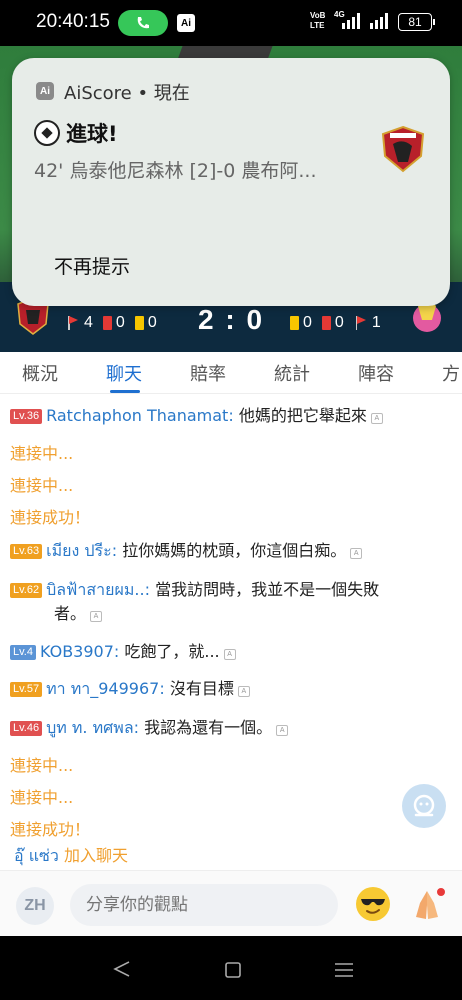 This screenshot has width=462, height=1000. I want to click on home-corners: 4, so click(88, 322).